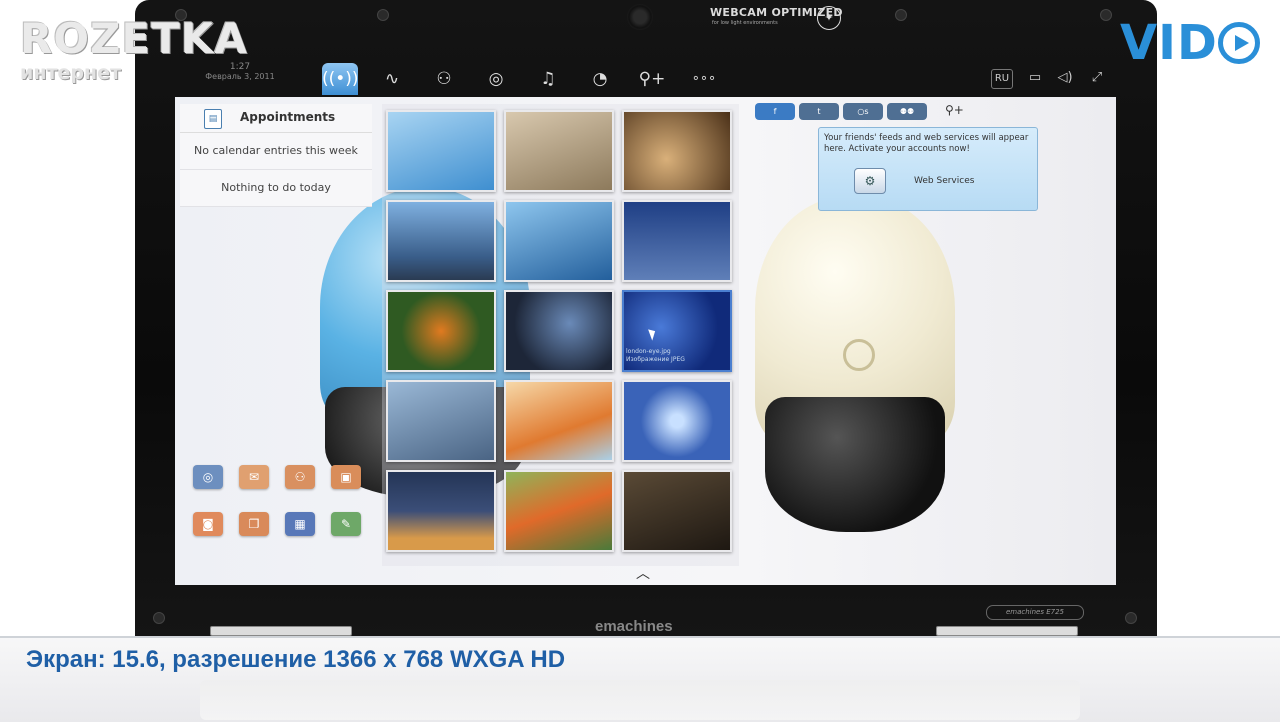  What do you see at coordinates (870, 181) in the screenshot?
I see `web-services-icon: ⚙` at bounding box center [870, 181].